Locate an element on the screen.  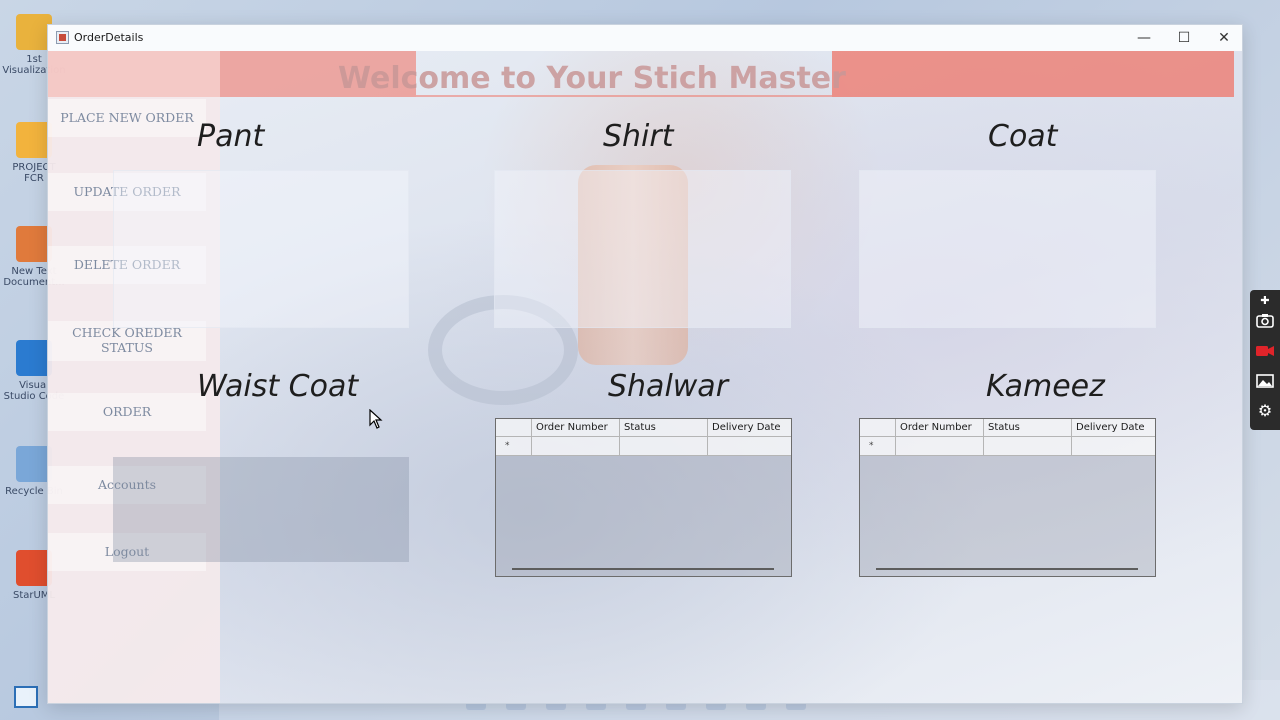
order-button: ORDER is located at coordinates (127, 412).